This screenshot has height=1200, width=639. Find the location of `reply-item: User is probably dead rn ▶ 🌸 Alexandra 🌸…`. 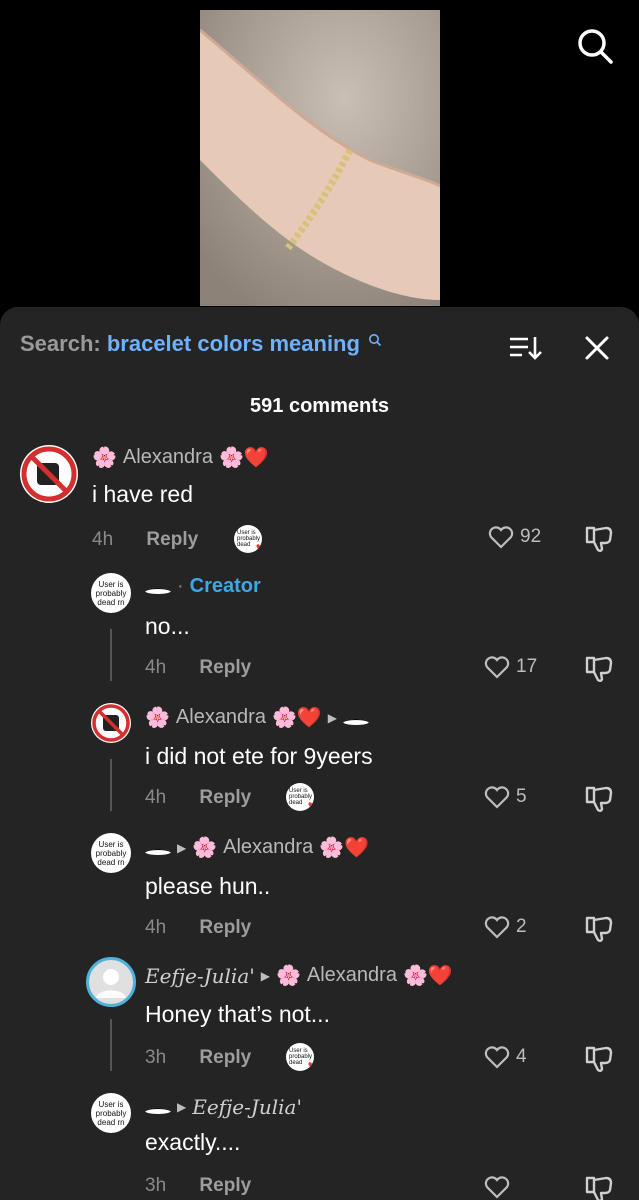

reply-item: User is probably dead rn ▶ 🌸 Alexandra 🌸… is located at coordinates (319, 889).